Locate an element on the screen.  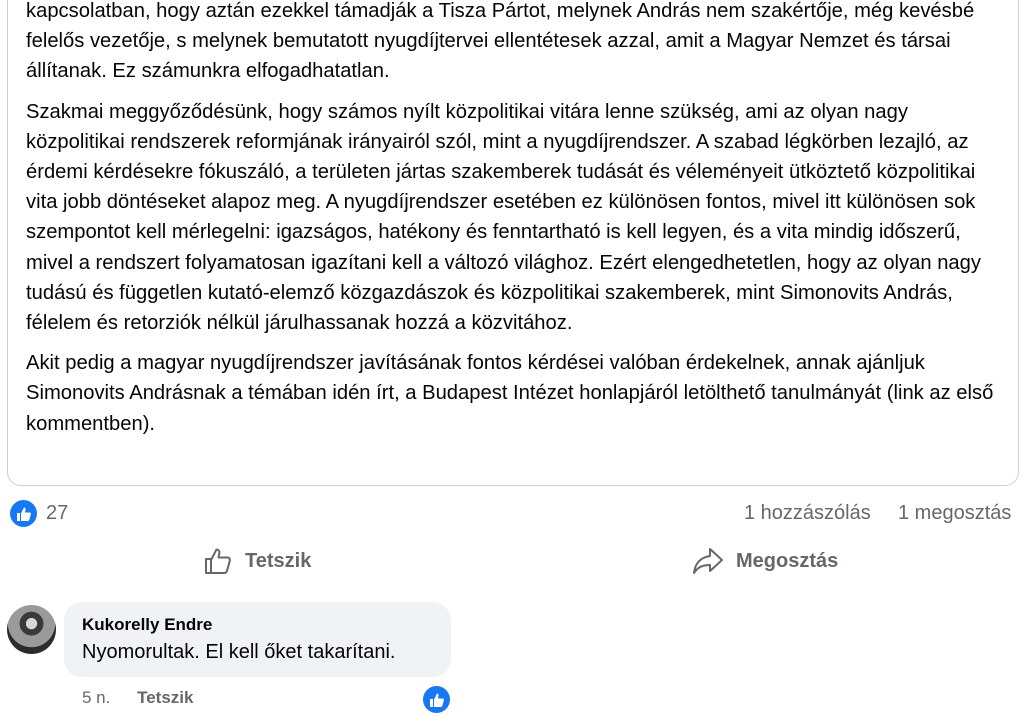
share-button: Megosztás is located at coordinates (765, 561).